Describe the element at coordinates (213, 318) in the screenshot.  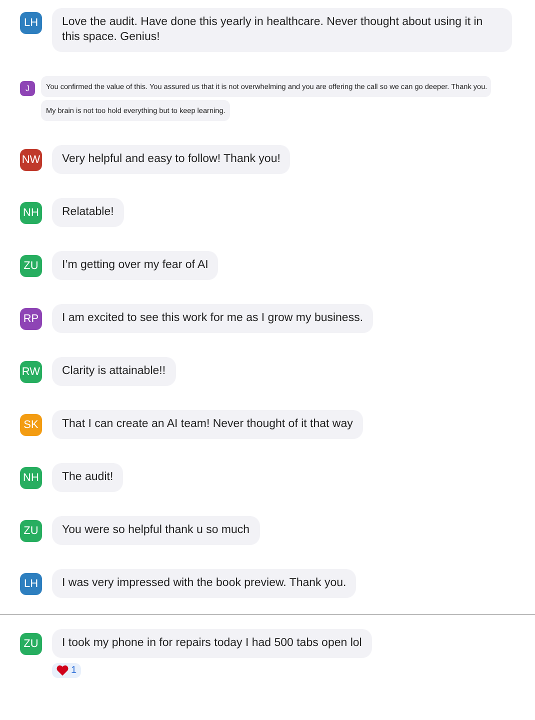
I see `message-bubble: I am excited to see this work for me as I grow my business.` at that location.